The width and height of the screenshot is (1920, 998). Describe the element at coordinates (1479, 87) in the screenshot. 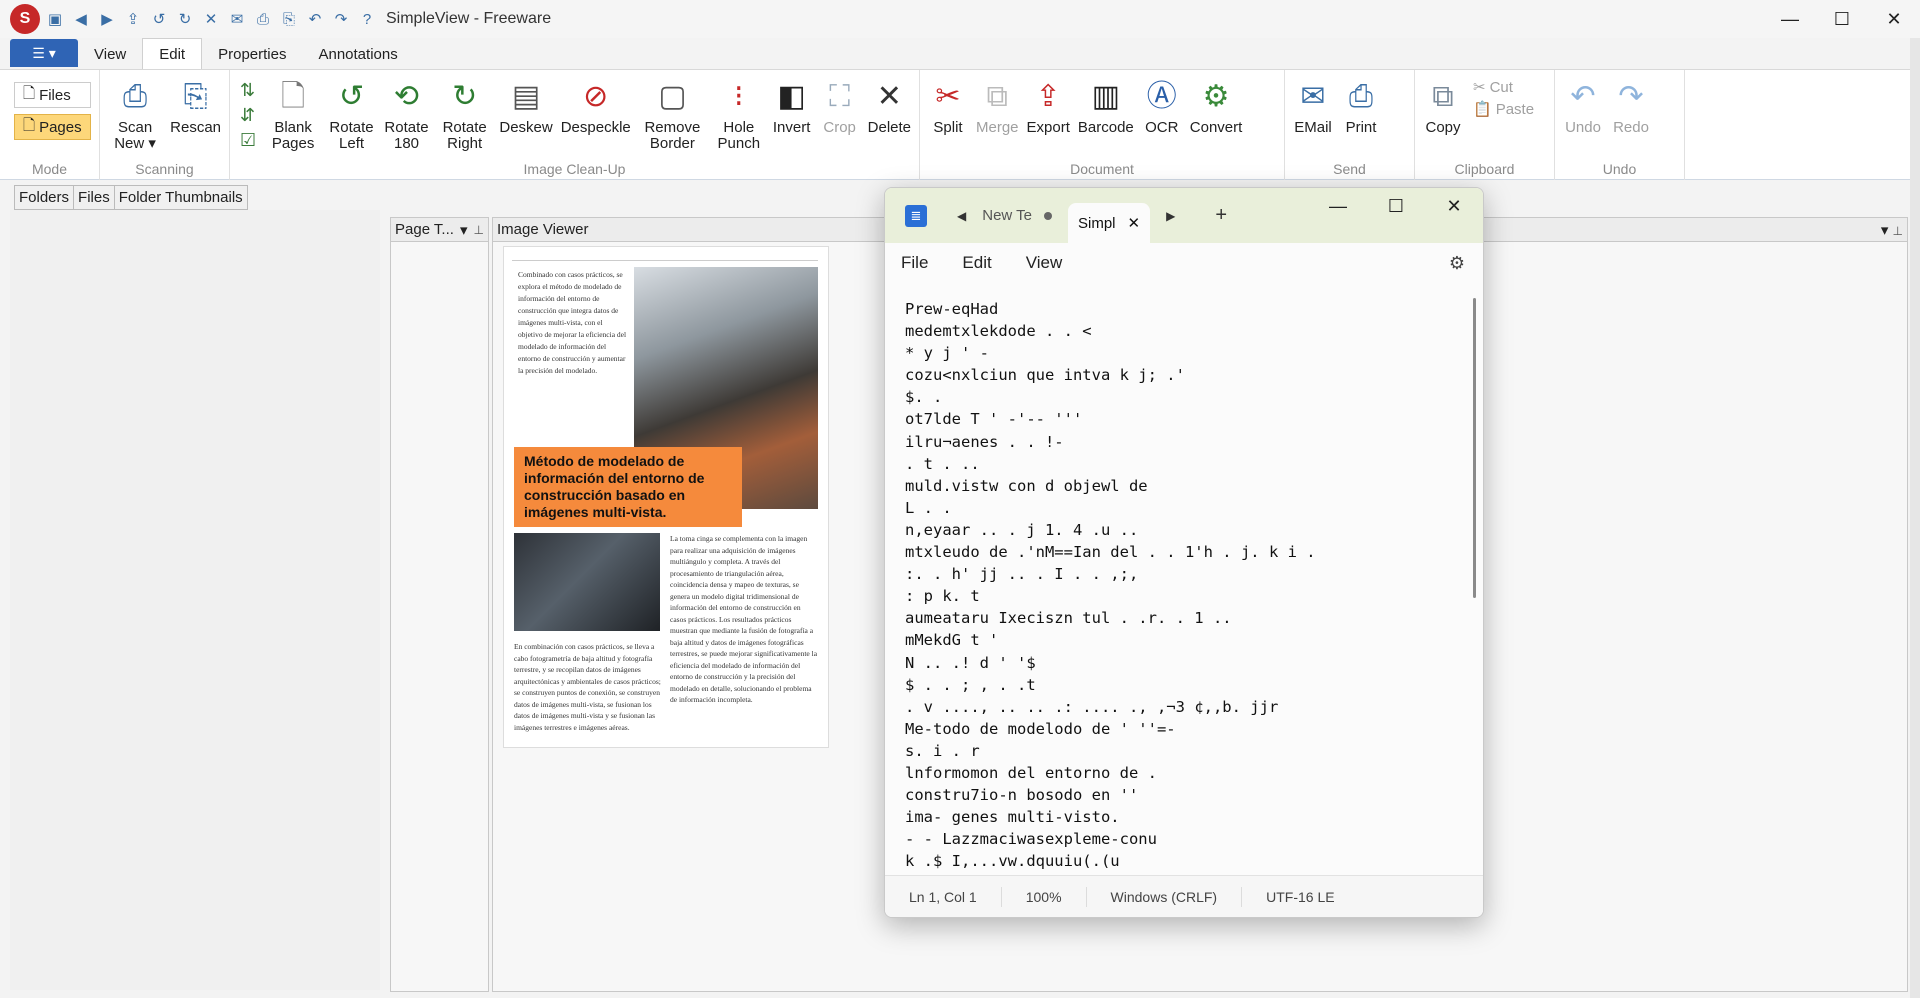

I see `scissors-icon: ✂` at that location.